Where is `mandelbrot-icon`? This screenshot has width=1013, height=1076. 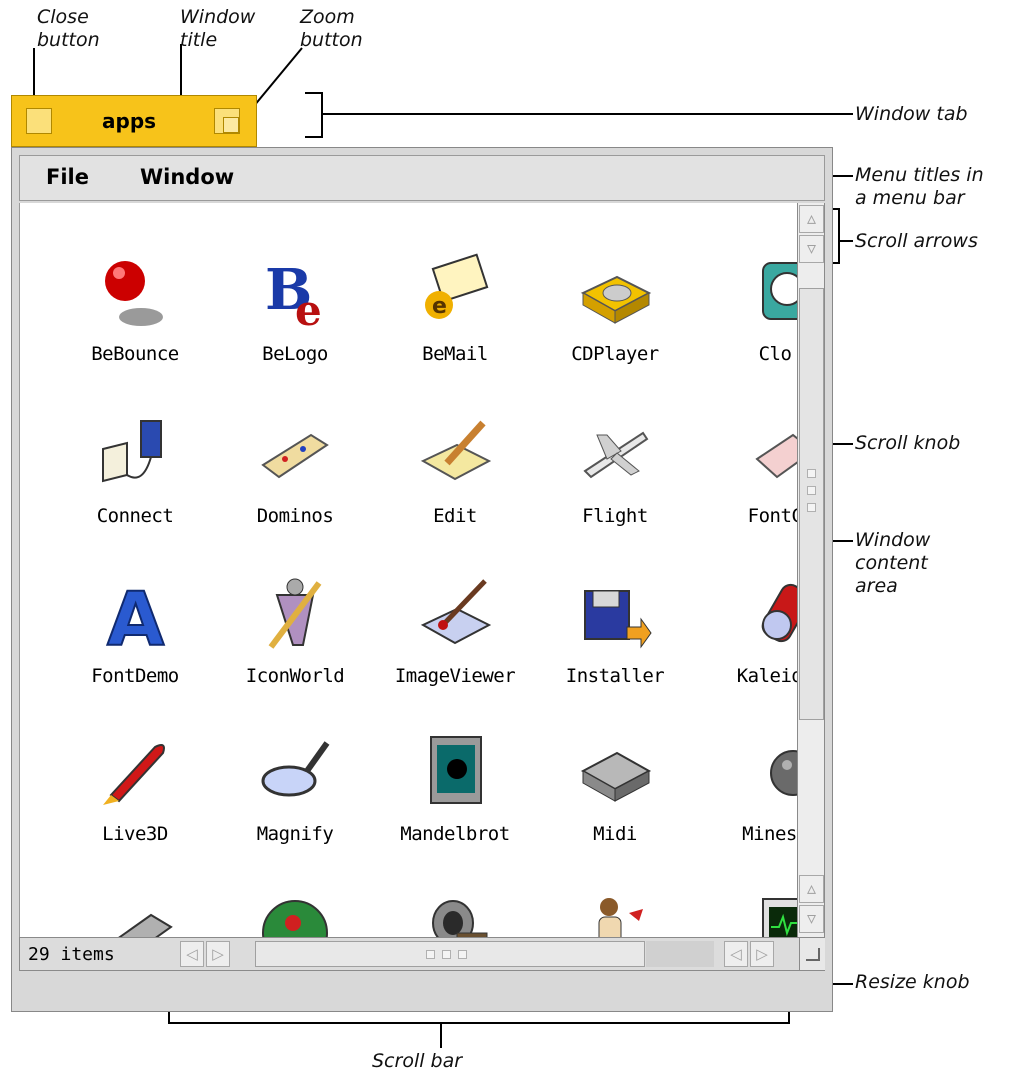
mandelbrot-icon is located at coordinates (456, 770).